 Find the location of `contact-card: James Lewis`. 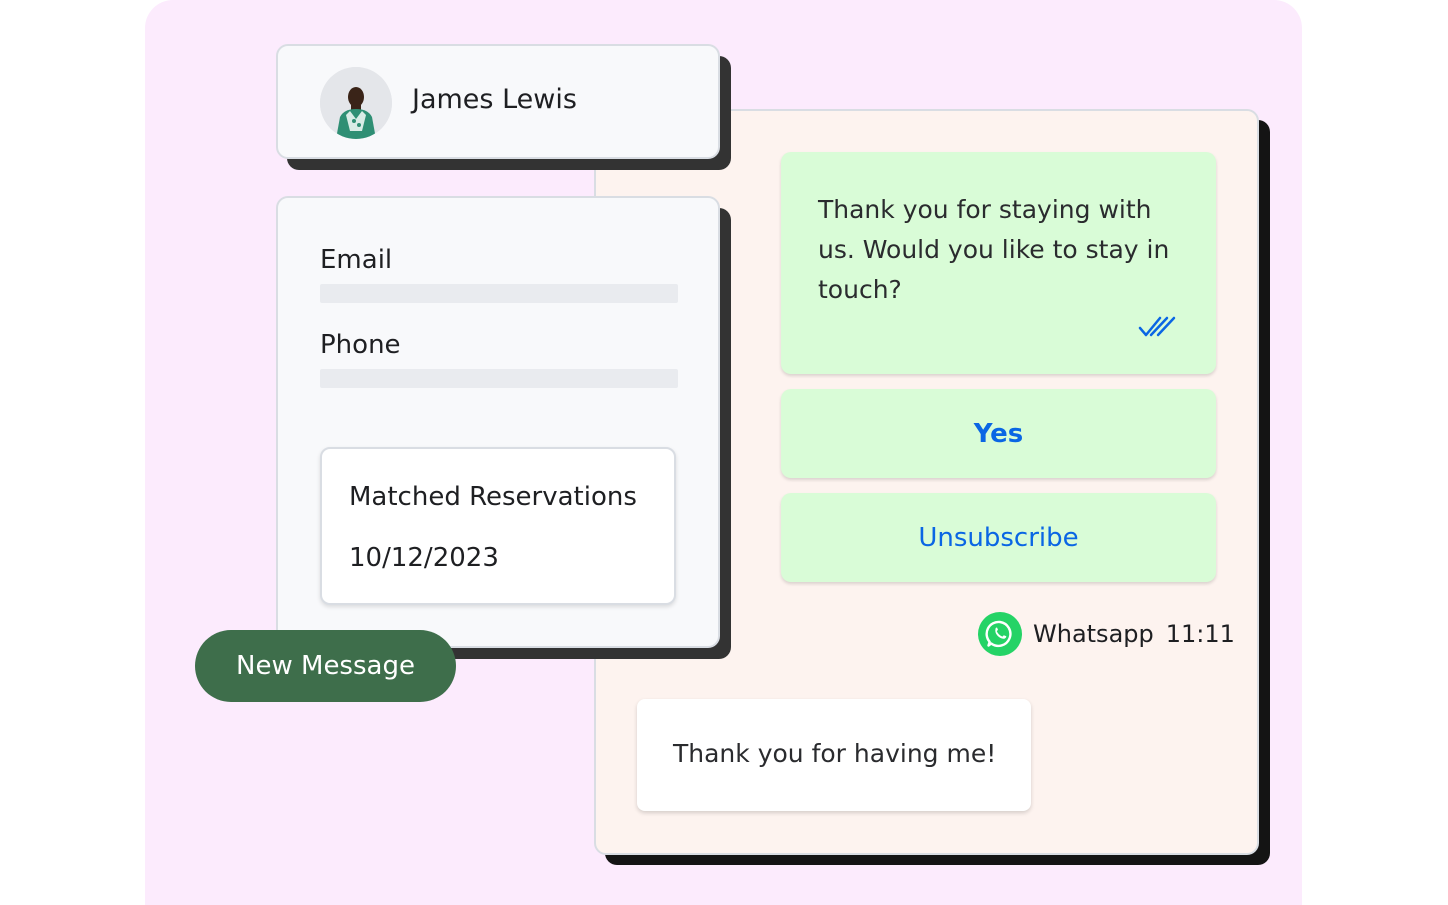

contact-card: James Lewis is located at coordinates (498, 101).